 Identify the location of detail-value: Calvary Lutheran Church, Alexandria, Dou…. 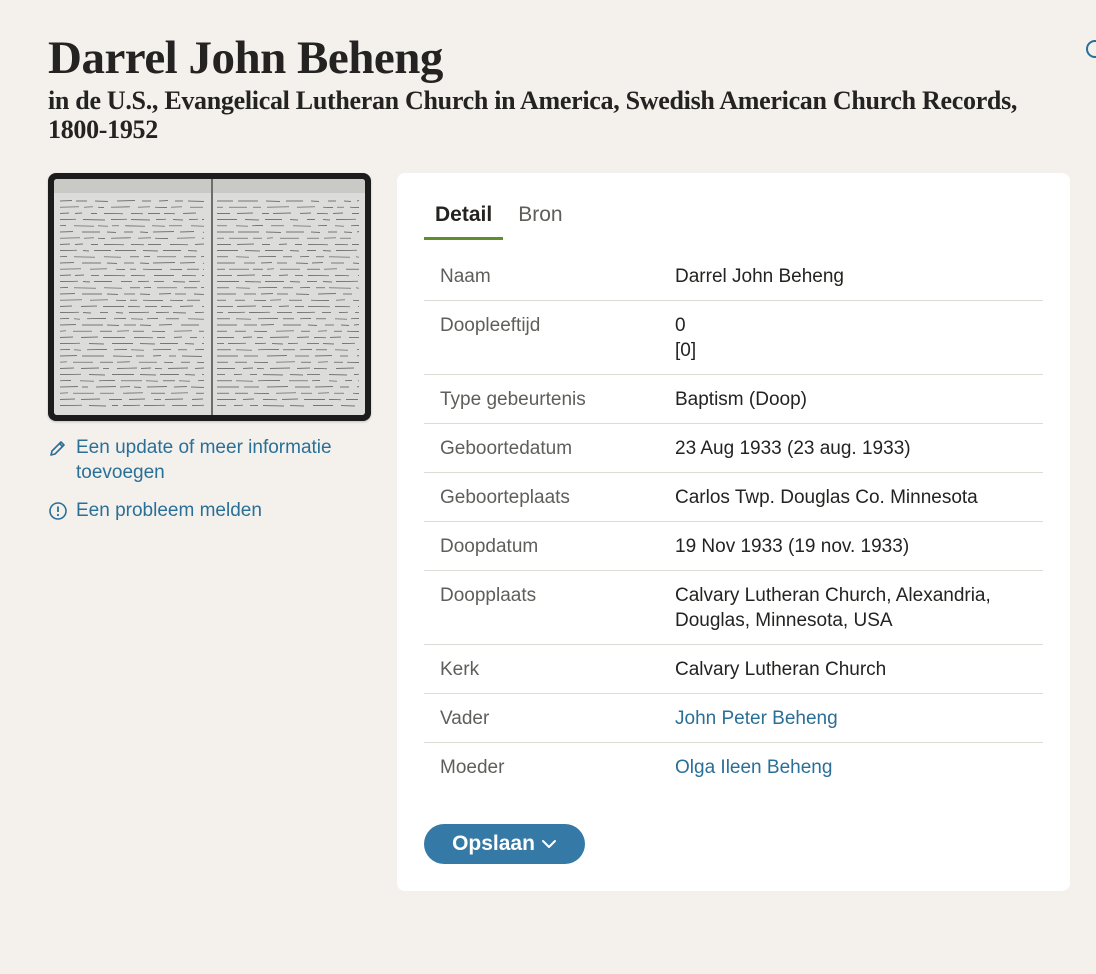
(859, 608).